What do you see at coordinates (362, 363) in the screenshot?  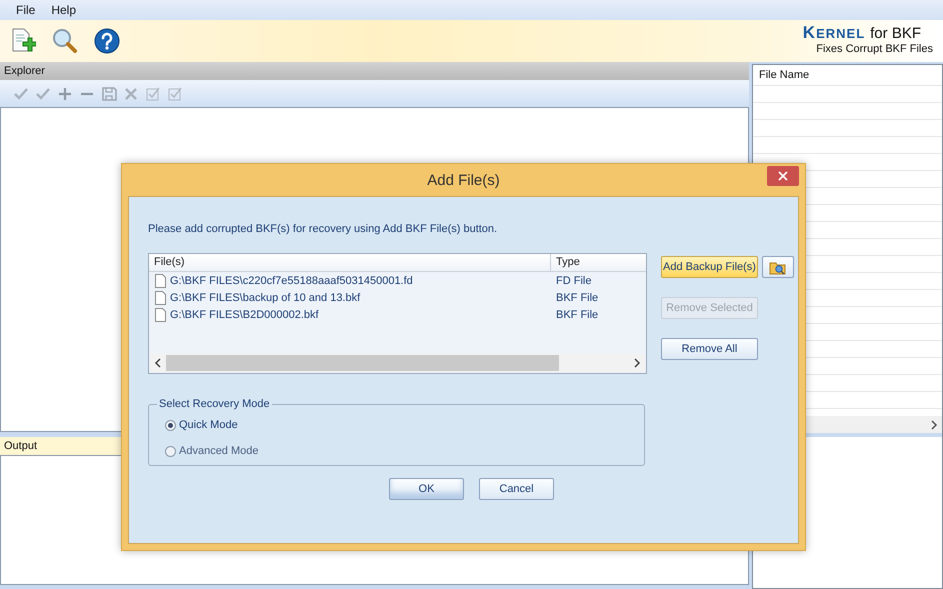 I see `scrollbar-thumb` at bounding box center [362, 363].